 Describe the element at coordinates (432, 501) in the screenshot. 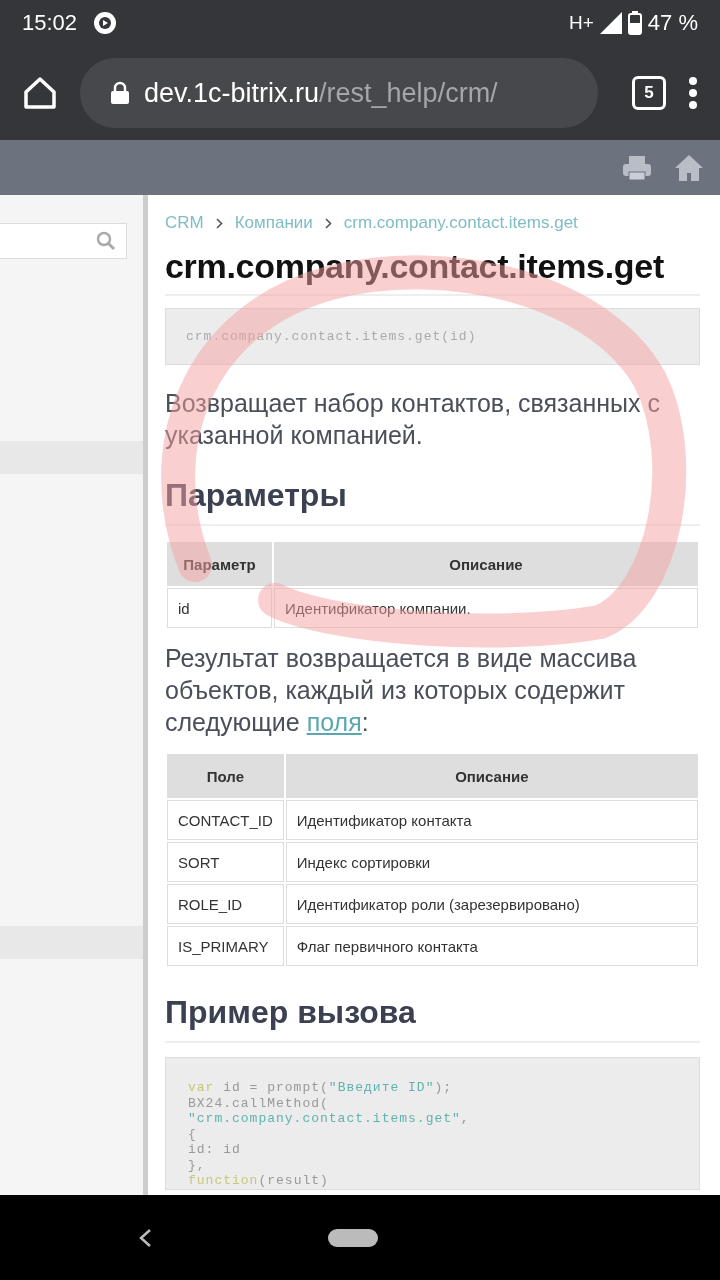

I see `section-heading: Параметры` at that location.